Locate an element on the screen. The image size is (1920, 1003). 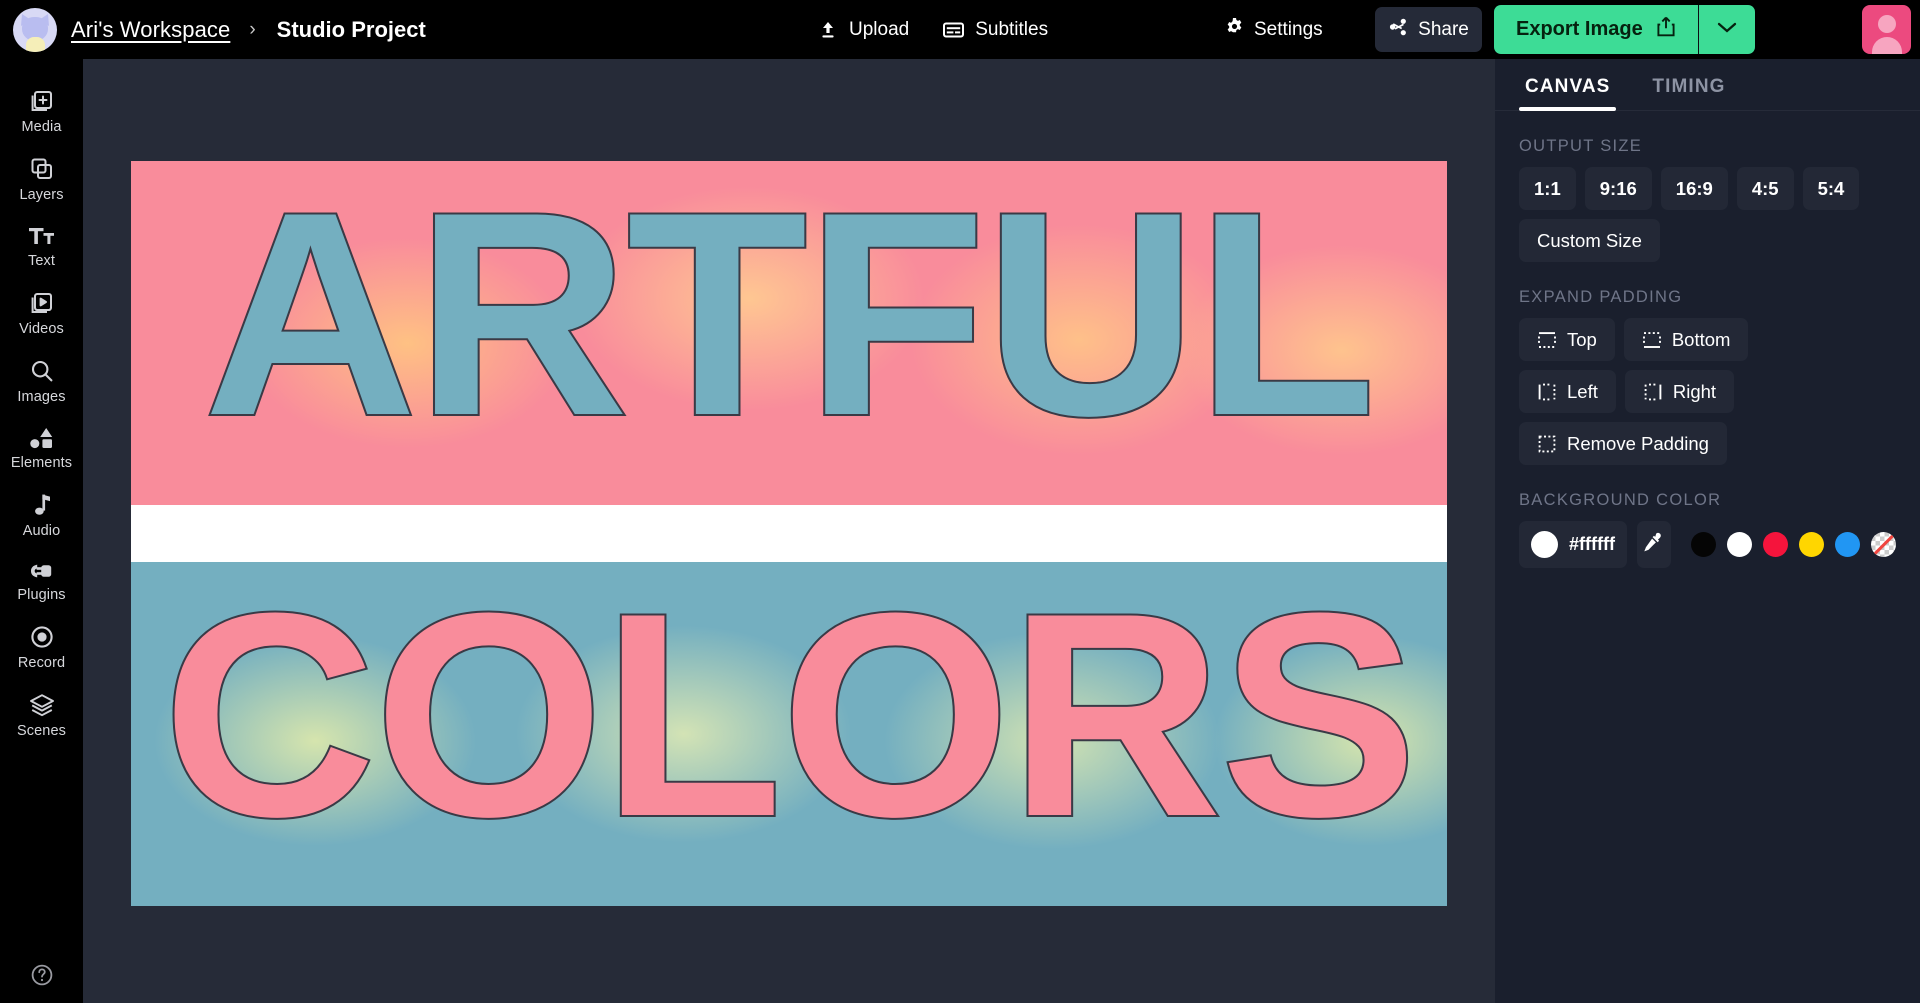
padding-top-label: Top is located at coordinates (1582, 339).